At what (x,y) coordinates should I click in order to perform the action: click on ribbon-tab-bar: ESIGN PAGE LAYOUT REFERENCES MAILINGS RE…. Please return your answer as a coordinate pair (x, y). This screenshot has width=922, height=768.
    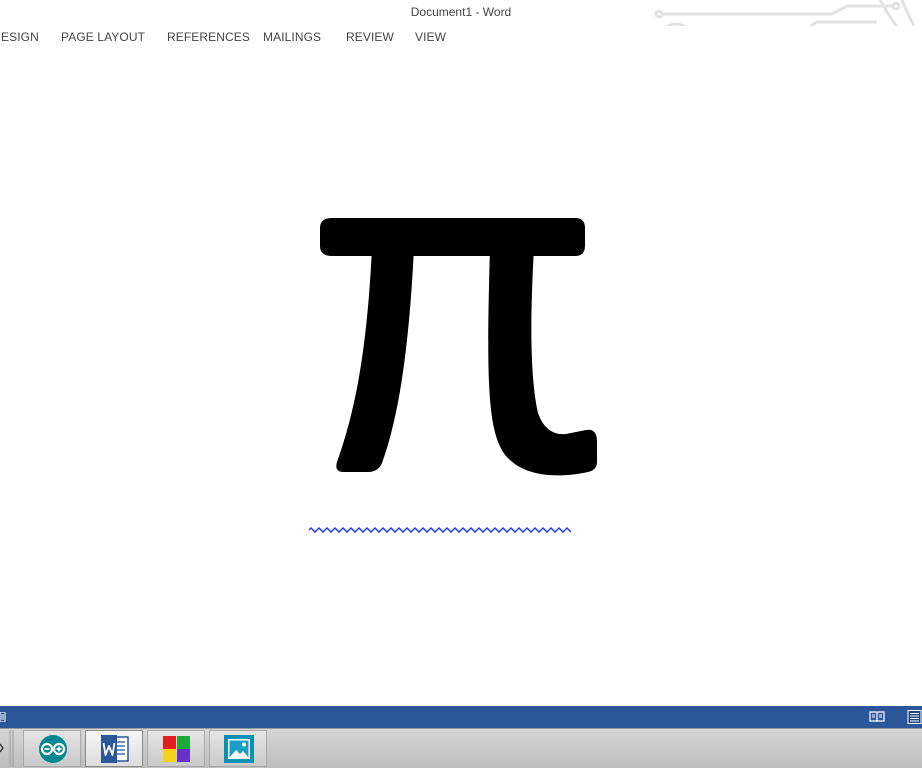
    Looking at the image, I should click on (461, 38).